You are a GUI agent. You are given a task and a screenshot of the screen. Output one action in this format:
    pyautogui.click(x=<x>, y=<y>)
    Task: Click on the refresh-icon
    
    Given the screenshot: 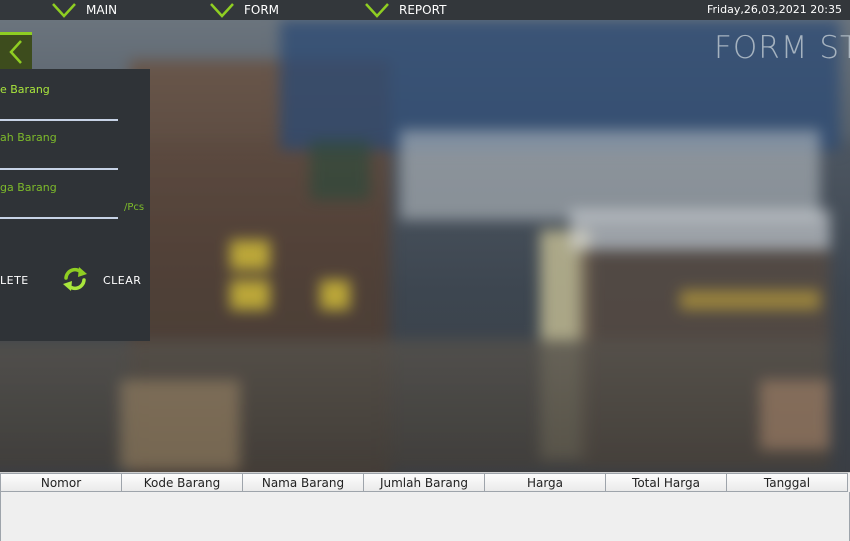 What is the action you would take?
    pyautogui.click(x=75, y=279)
    